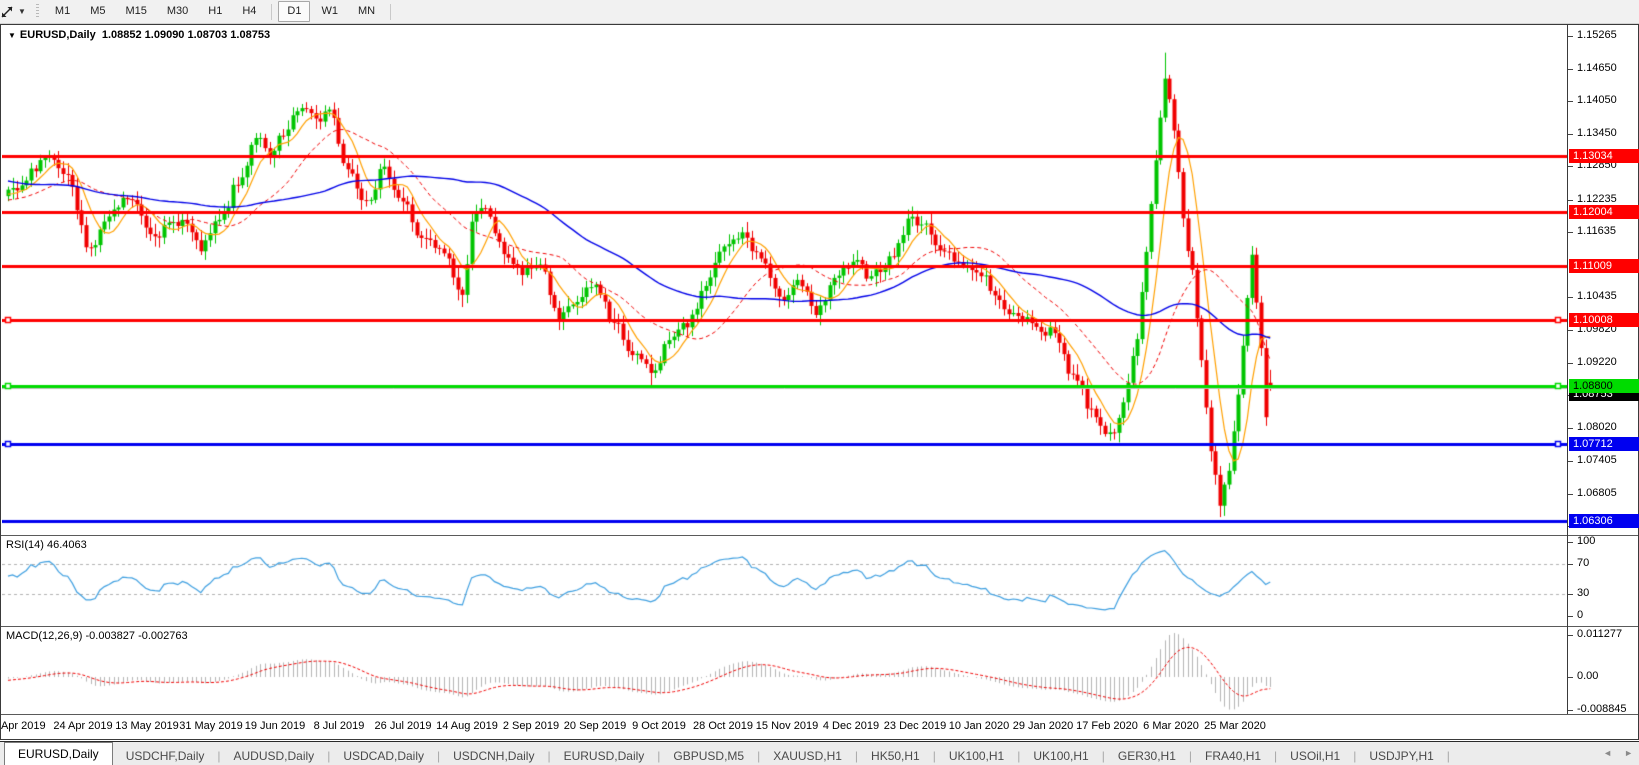 This screenshot has width=1639, height=765. I want to click on price-axis-tick: 1.14650, so click(1597, 67).